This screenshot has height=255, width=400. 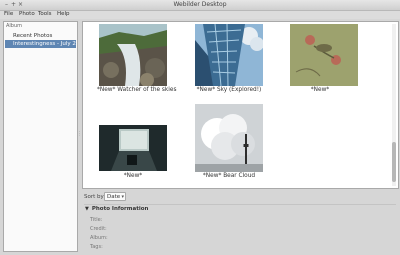 I want to click on photo-caption: *New* Watcher of the skies, so click(x=137, y=90).